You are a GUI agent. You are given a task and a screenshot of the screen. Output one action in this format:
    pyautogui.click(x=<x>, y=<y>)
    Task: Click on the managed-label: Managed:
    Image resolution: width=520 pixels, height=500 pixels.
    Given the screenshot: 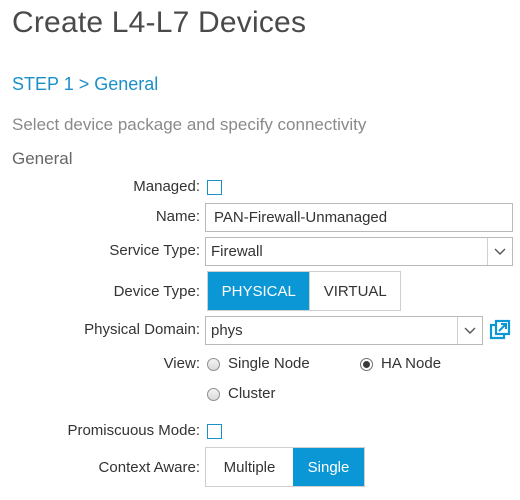 What is the action you would take?
    pyautogui.click(x=166, y=186)
    